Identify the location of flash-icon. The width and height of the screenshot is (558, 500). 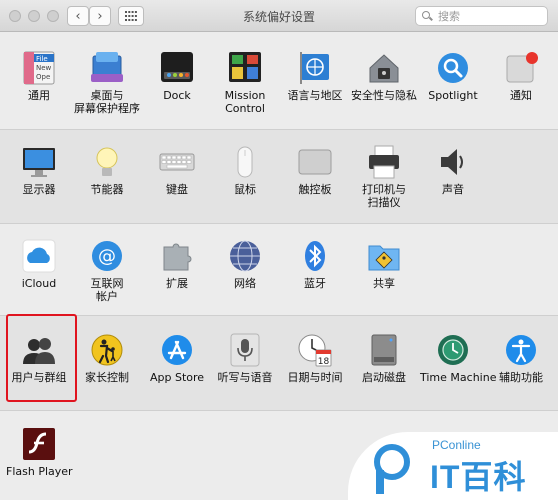
(39, 444).